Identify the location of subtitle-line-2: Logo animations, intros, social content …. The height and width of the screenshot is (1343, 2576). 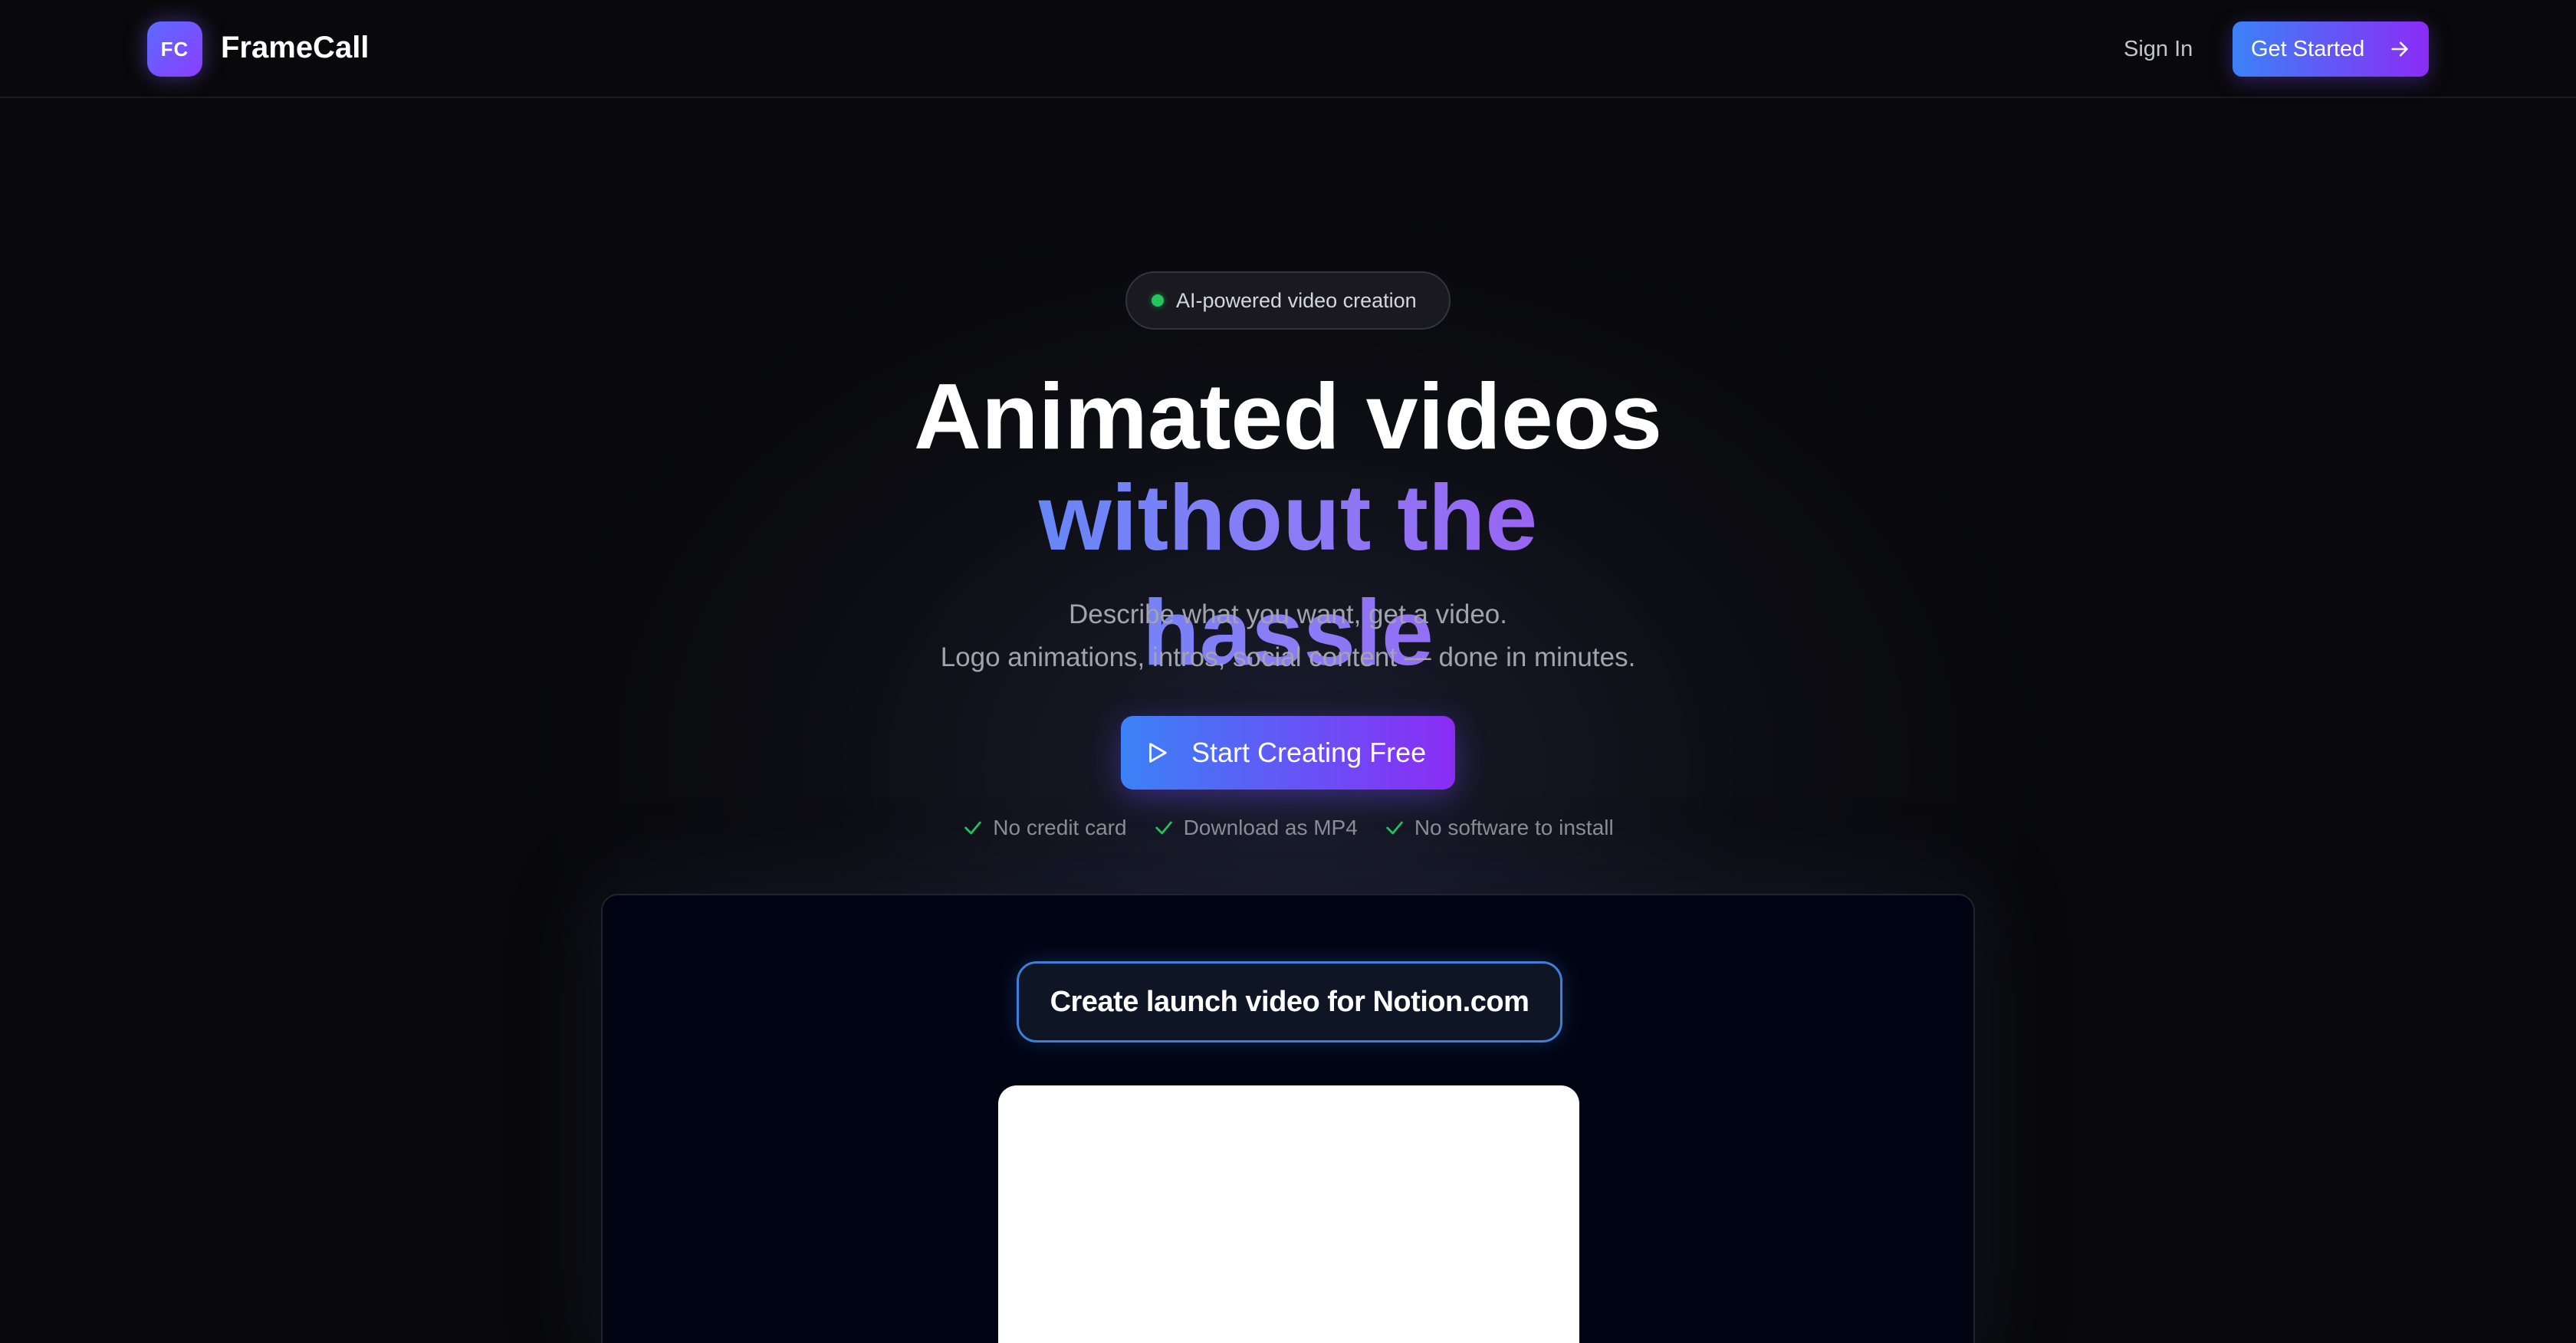
(1288, 657).